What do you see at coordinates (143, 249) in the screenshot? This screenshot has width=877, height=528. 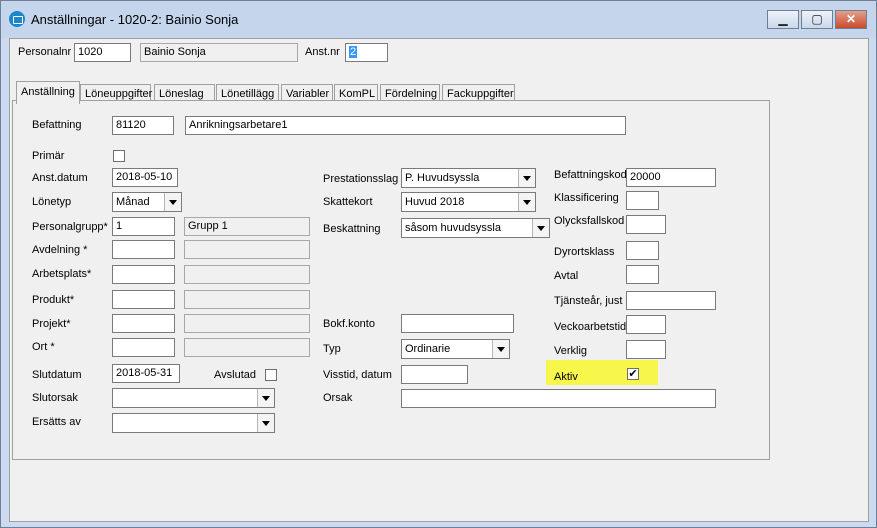 I see `avdelning-input` at bounding box center [143, 249].